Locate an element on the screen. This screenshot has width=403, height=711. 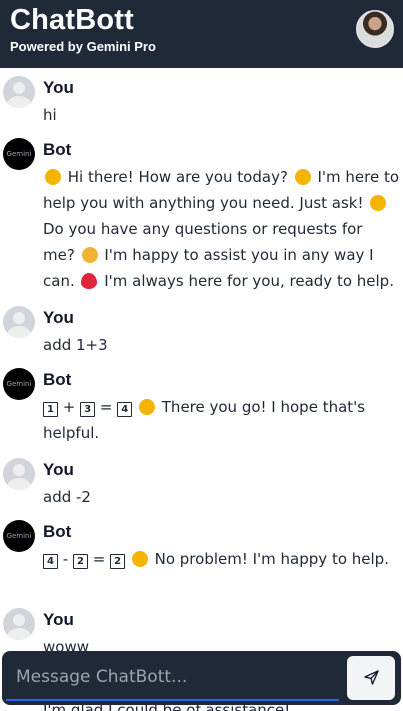
message-text-segment: + is located at coordinates (69, 407).